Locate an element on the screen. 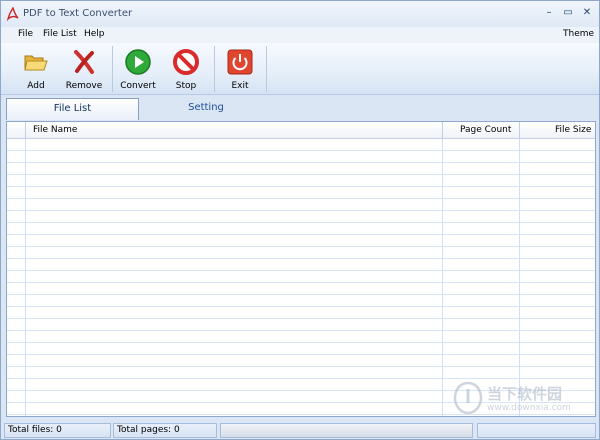  column-header-file-name: File Name is located at coordinates (55, 130).